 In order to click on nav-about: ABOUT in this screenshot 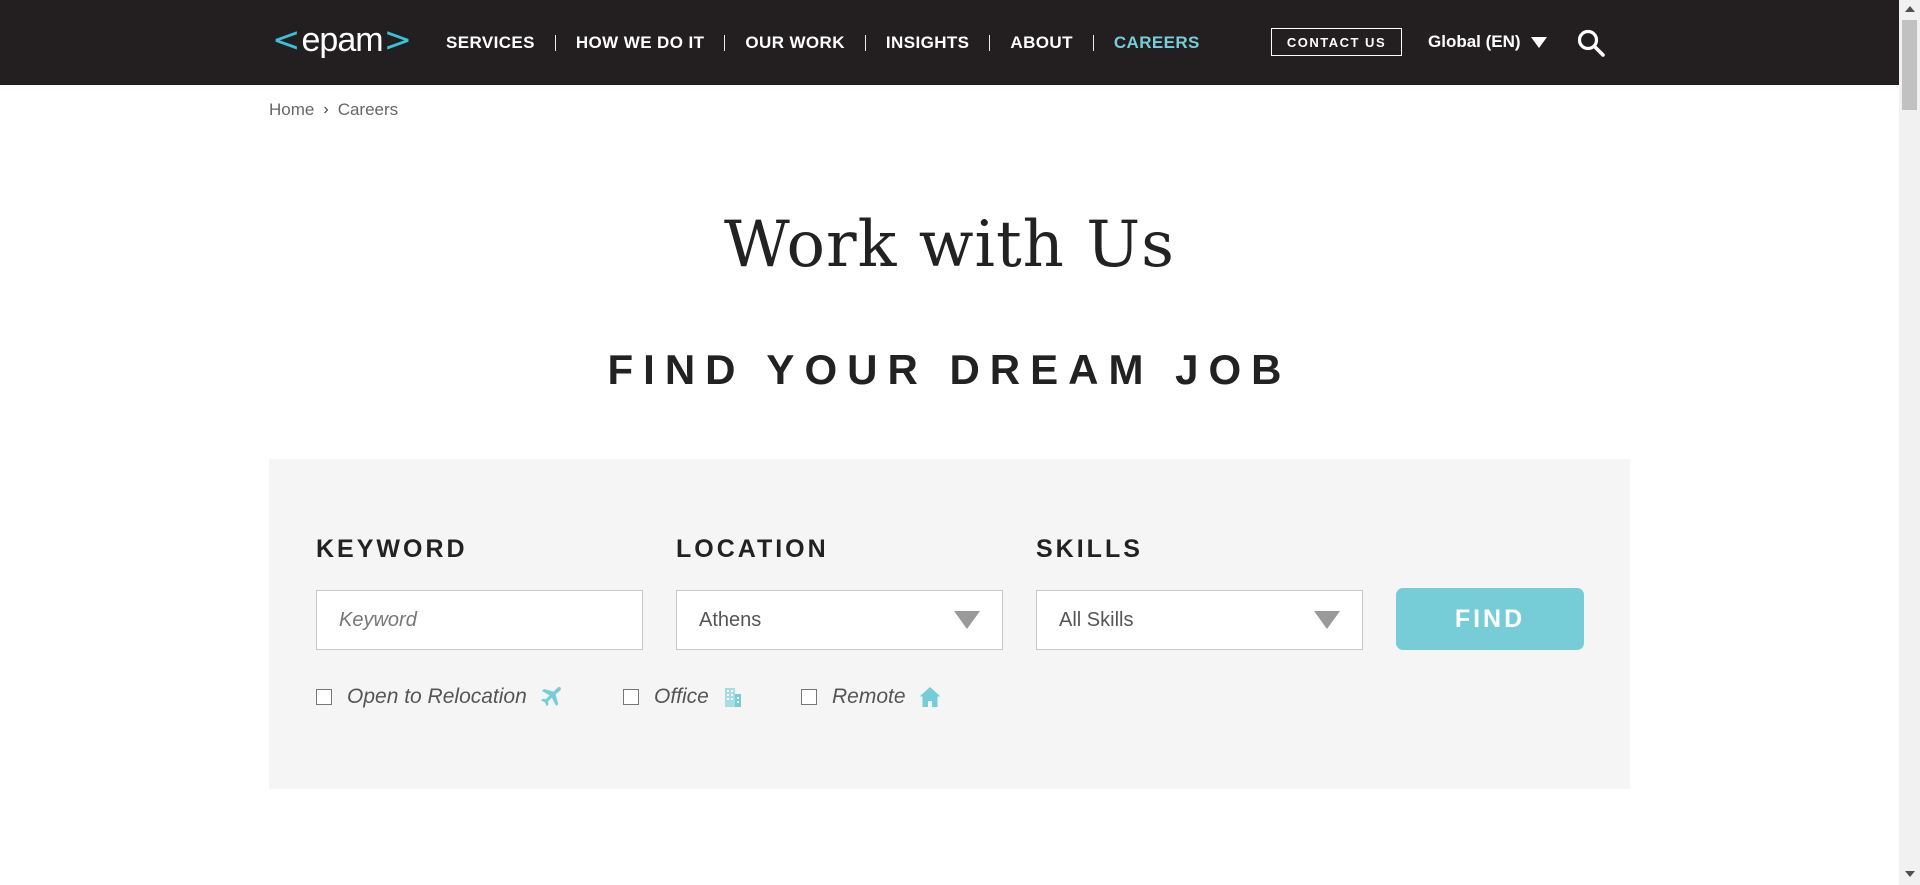, I will do `click(1041, 43)`.